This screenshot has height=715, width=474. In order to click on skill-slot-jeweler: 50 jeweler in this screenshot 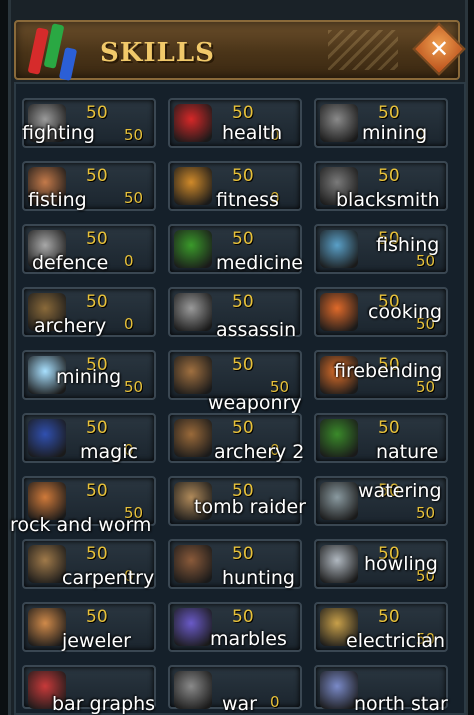, I will do `click(89, 627)`.